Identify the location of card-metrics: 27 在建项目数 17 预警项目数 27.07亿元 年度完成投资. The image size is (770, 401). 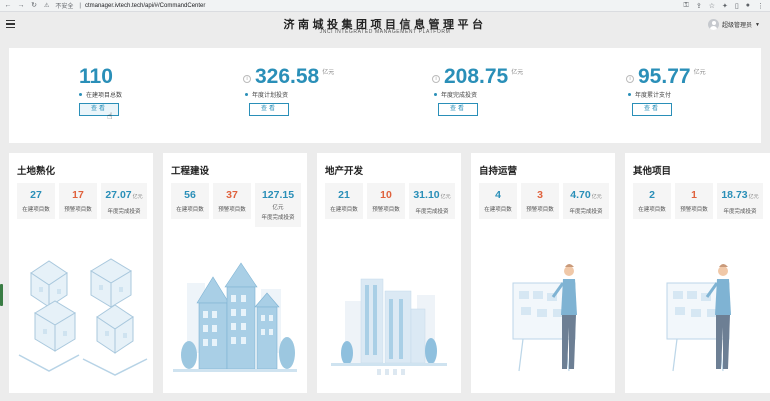
(82, 201).